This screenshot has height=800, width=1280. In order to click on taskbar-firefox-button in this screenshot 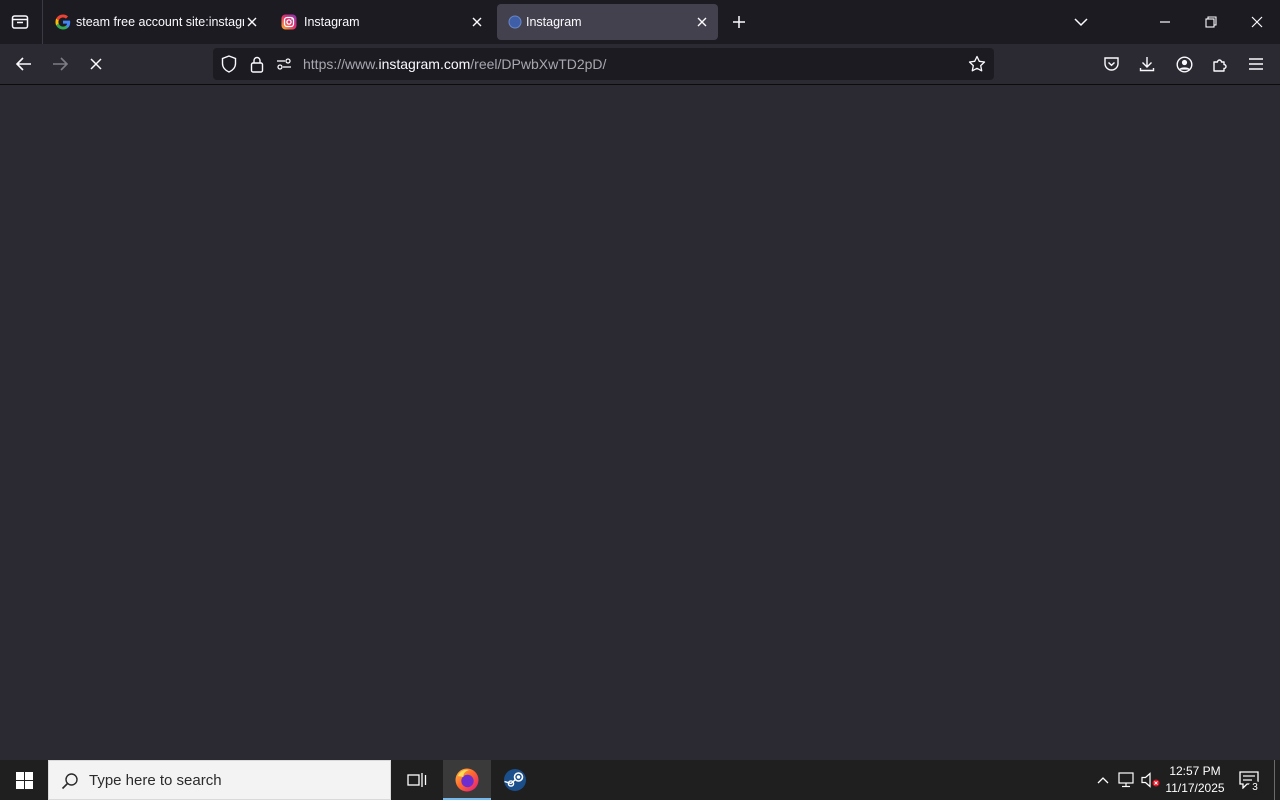, I will do `click(467, 780)`.